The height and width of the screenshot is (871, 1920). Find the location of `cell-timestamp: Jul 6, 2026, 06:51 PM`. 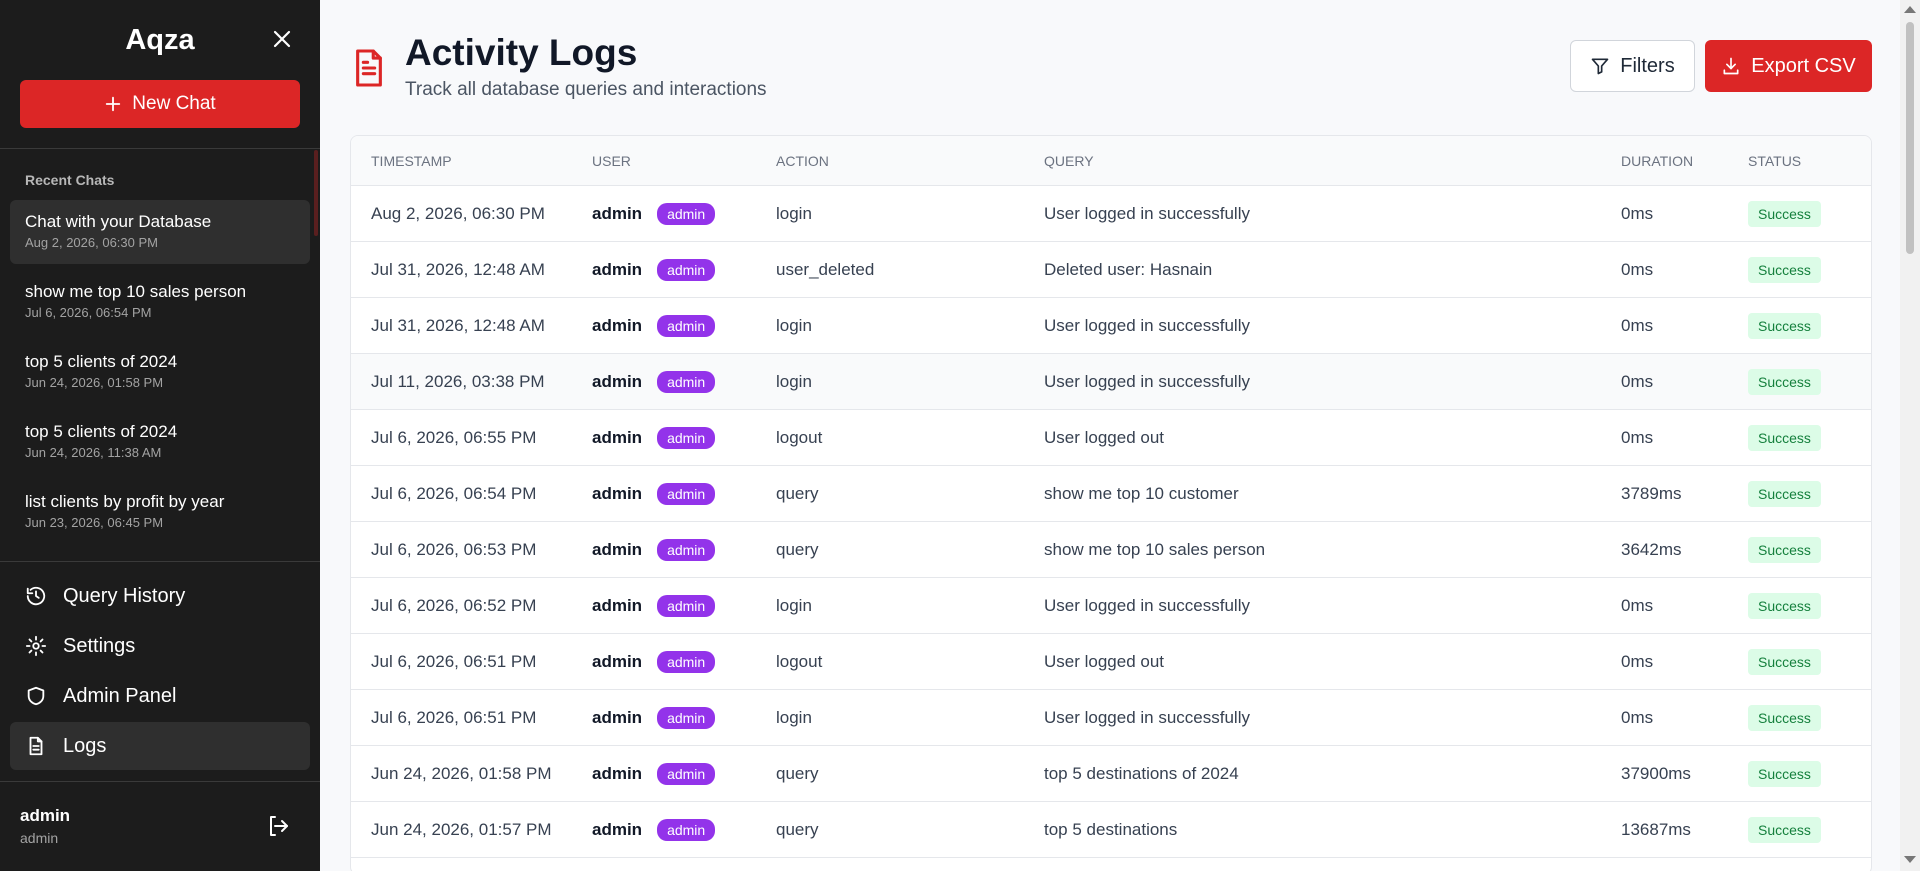

cell-timestamp: Jul 6, 2026, 06:51 PM is located at coordinates (454, 661).